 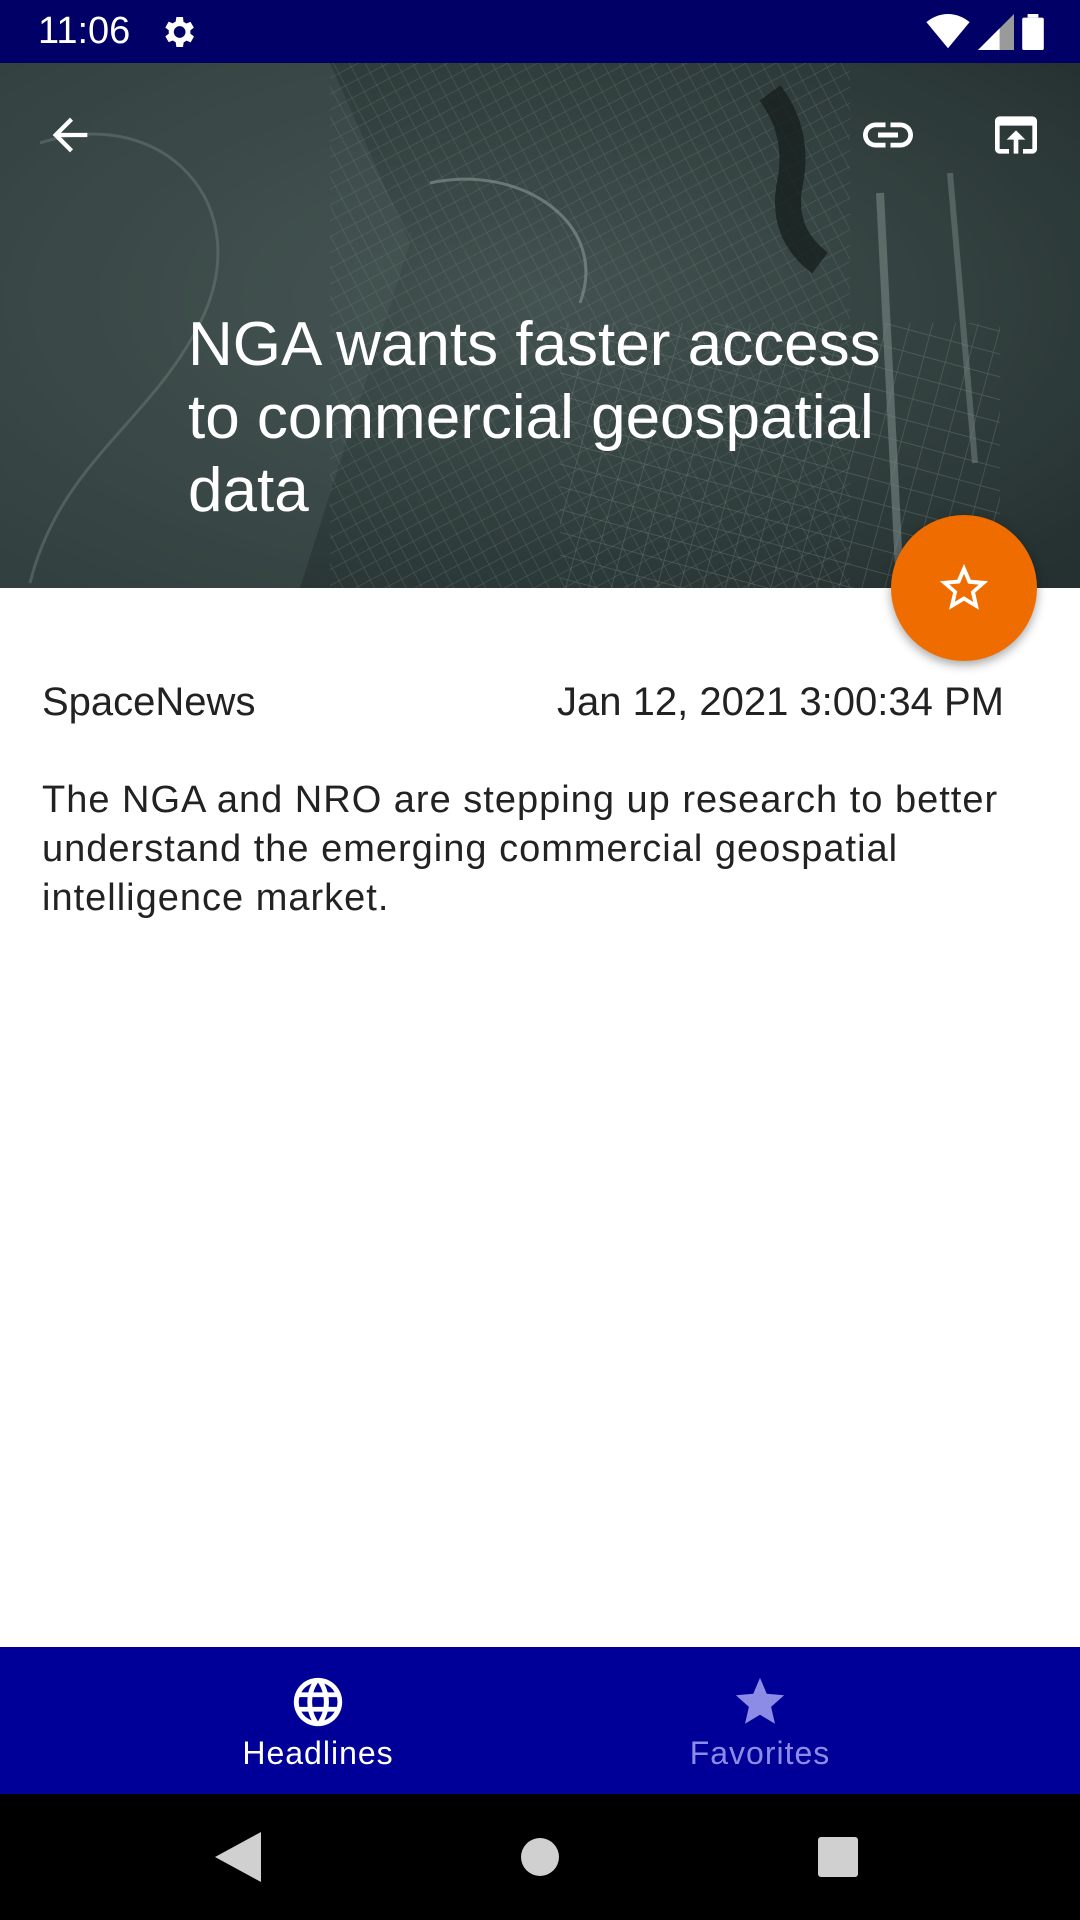 What do you see at coordinates (179, 32) in the screenshot?
I see `gear-icon` at bounding box center [179, 32].